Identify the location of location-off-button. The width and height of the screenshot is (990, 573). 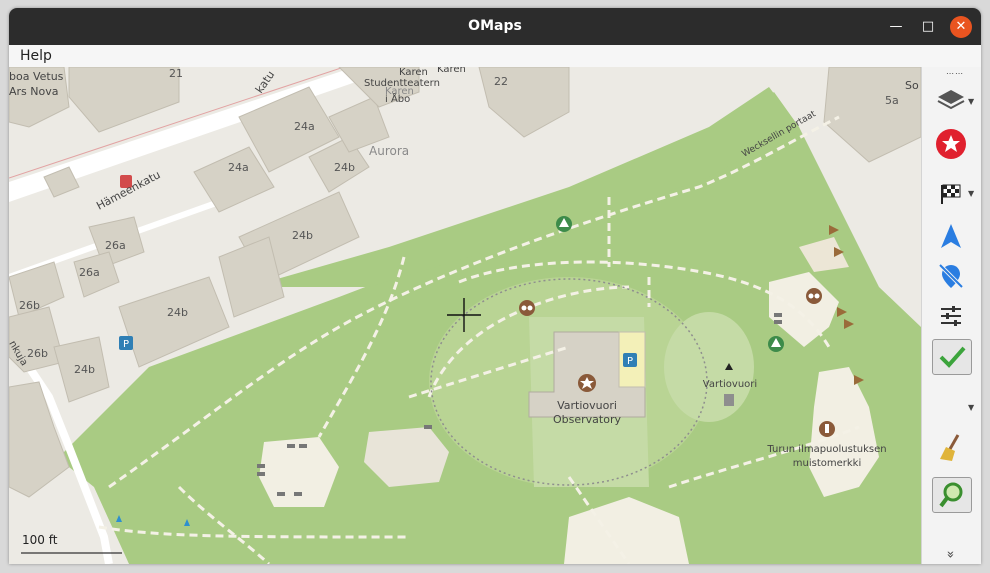
(951, 276).